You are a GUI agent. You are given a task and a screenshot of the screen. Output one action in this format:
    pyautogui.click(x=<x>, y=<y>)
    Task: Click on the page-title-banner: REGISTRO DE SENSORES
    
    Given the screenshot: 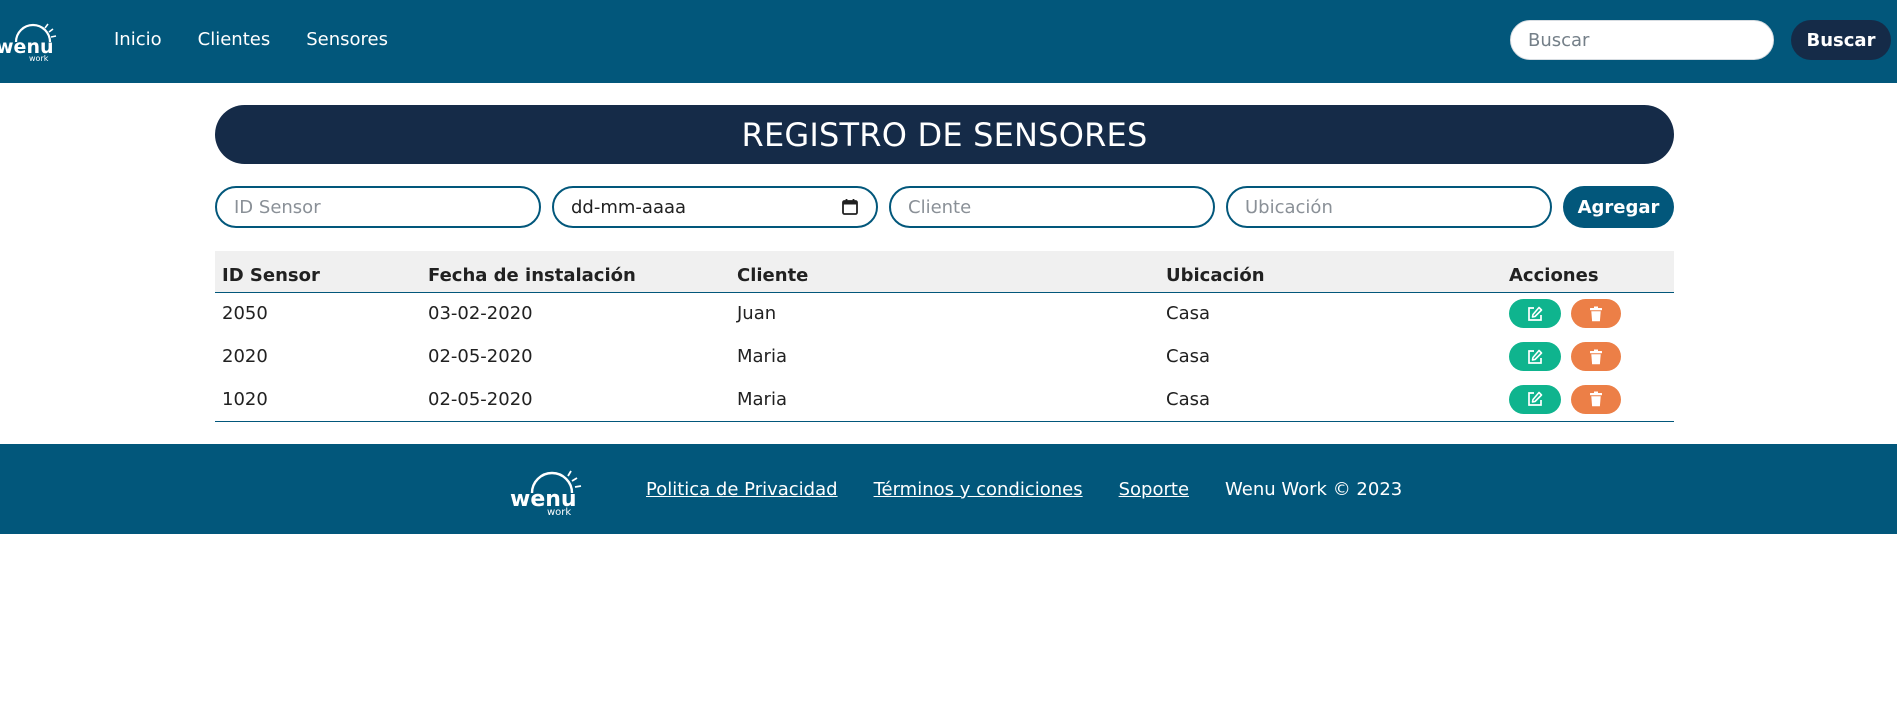 What is the action you would take?
    pyautogui.click(x=944, y=134)
    